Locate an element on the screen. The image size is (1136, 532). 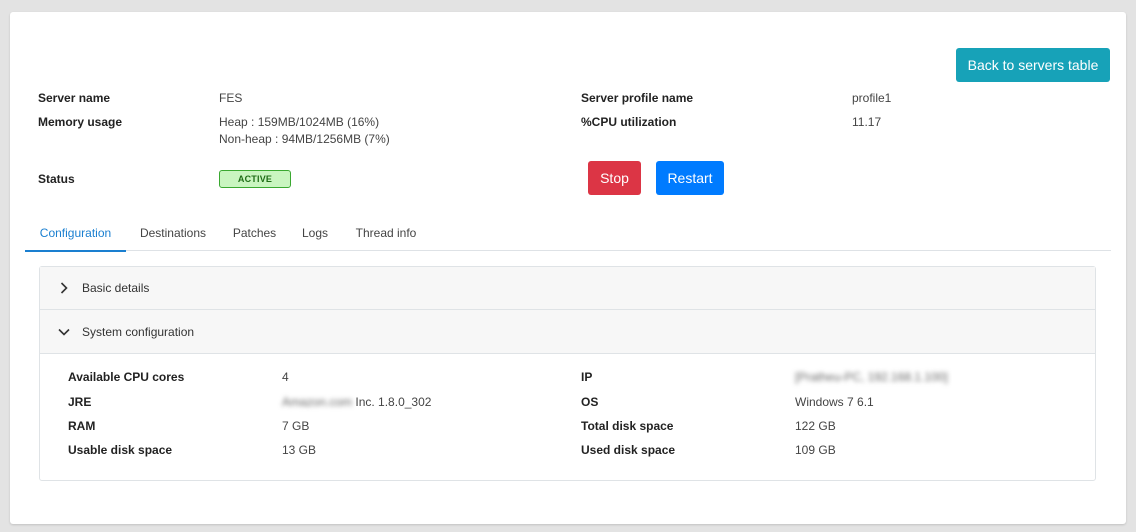
server-name-label: Server name is located at coordinates (74, 98).